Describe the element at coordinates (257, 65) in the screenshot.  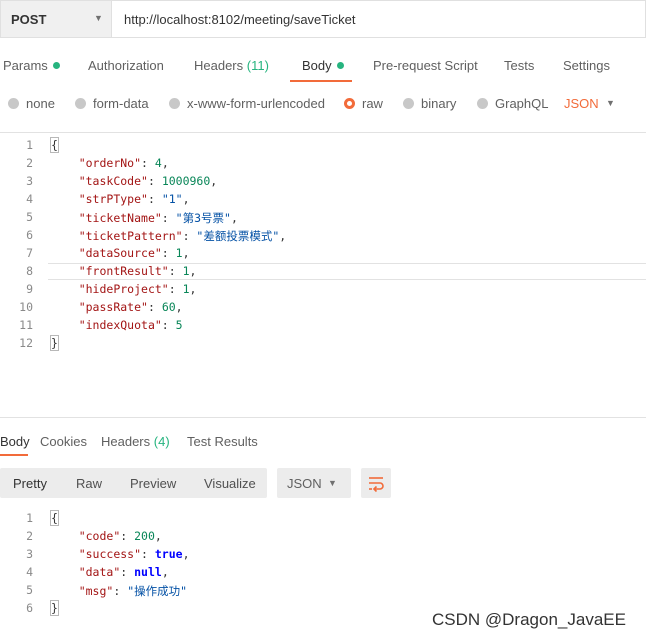
I see `tab-headers-count: (11)` at that location.